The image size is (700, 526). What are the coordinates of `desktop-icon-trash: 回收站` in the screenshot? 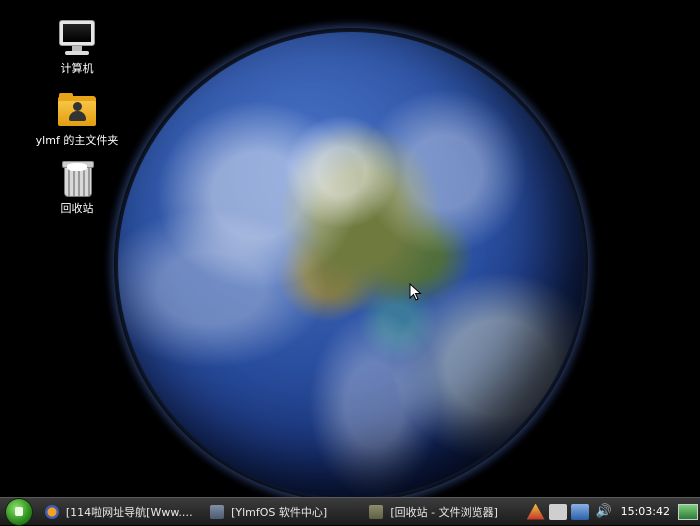 It's located at (77, 187).